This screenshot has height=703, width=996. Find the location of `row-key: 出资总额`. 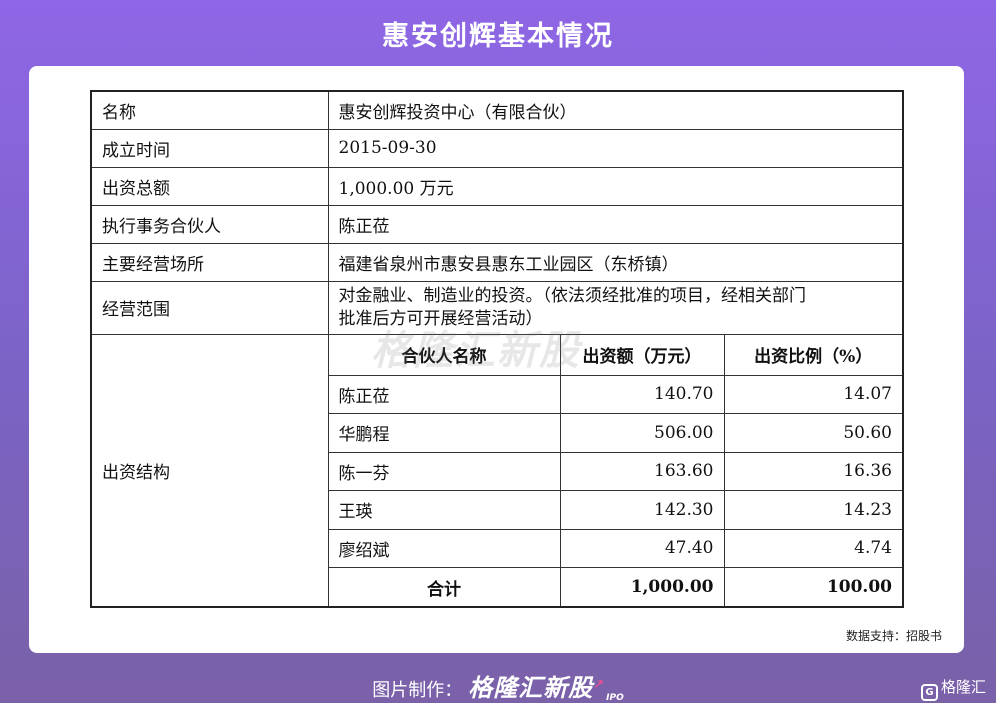

row-key: 出资总额 is located at coordinates (209, 186).